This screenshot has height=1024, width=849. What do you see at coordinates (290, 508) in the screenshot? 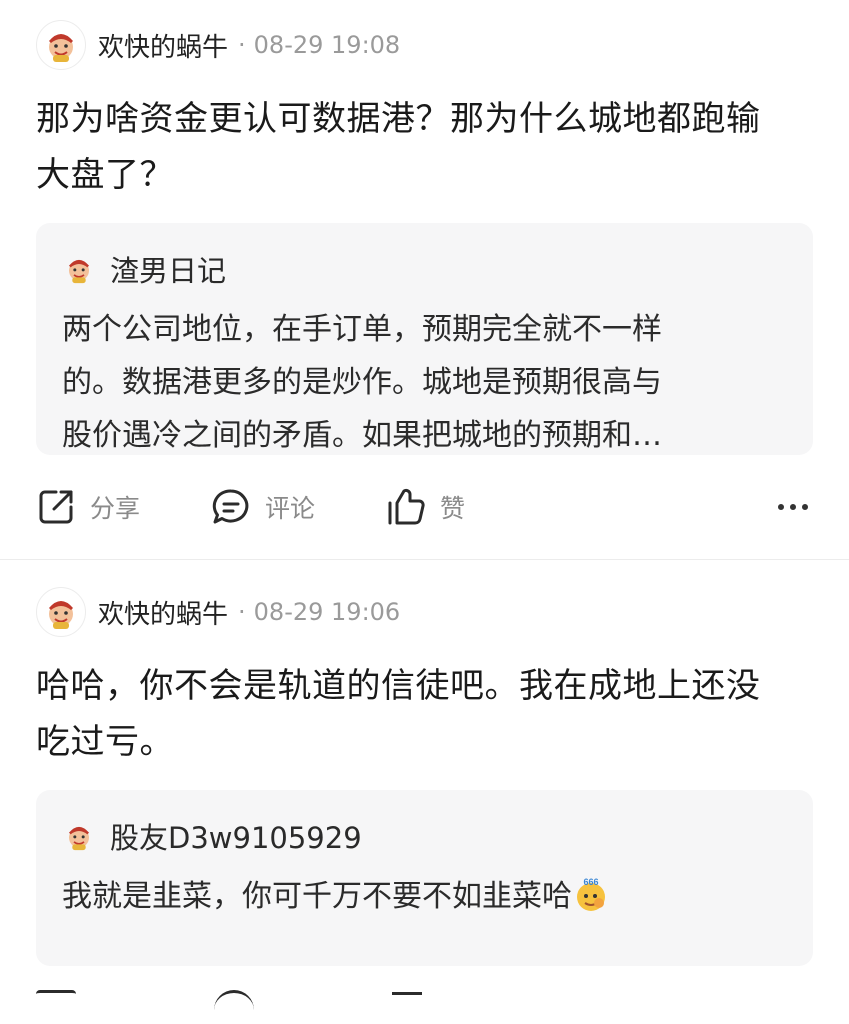
I see `comment-label: 评论` at bounding box center [290, 508].